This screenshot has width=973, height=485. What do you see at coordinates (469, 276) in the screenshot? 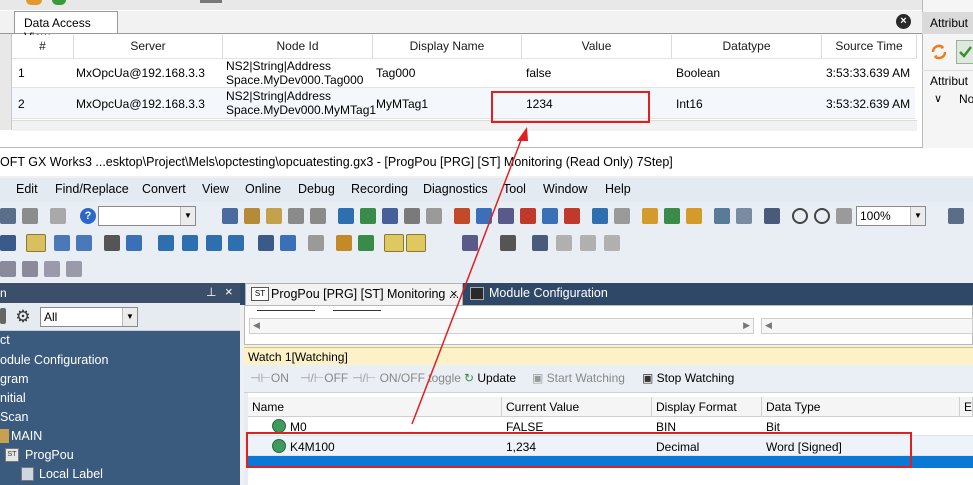
I see `annotation-arrow` at bounding box center [469, 276].